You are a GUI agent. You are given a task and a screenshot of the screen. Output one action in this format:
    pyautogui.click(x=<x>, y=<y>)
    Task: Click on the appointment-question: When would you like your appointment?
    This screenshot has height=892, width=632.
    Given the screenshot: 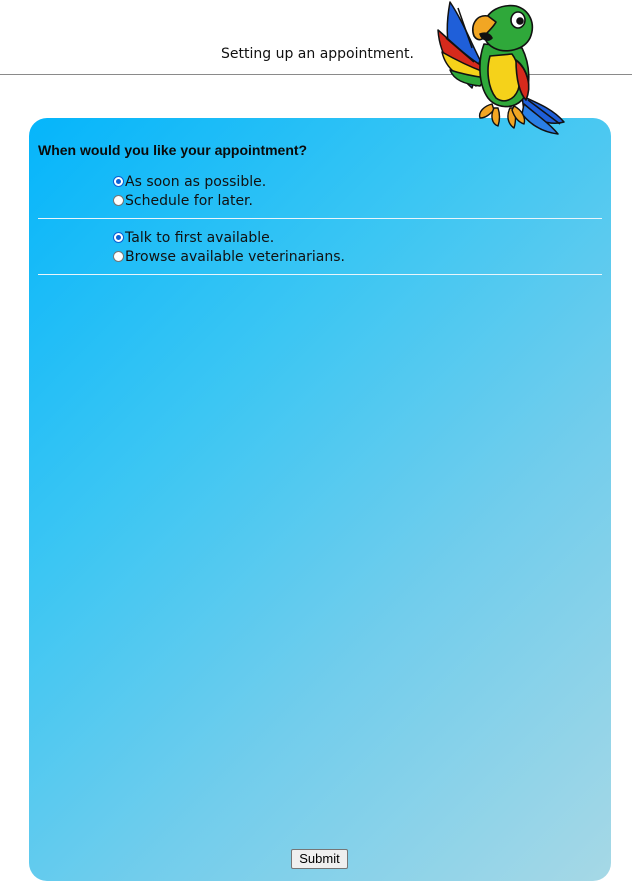 What is the action you would take?
    pyautogui.click(x=173, y=150)
    